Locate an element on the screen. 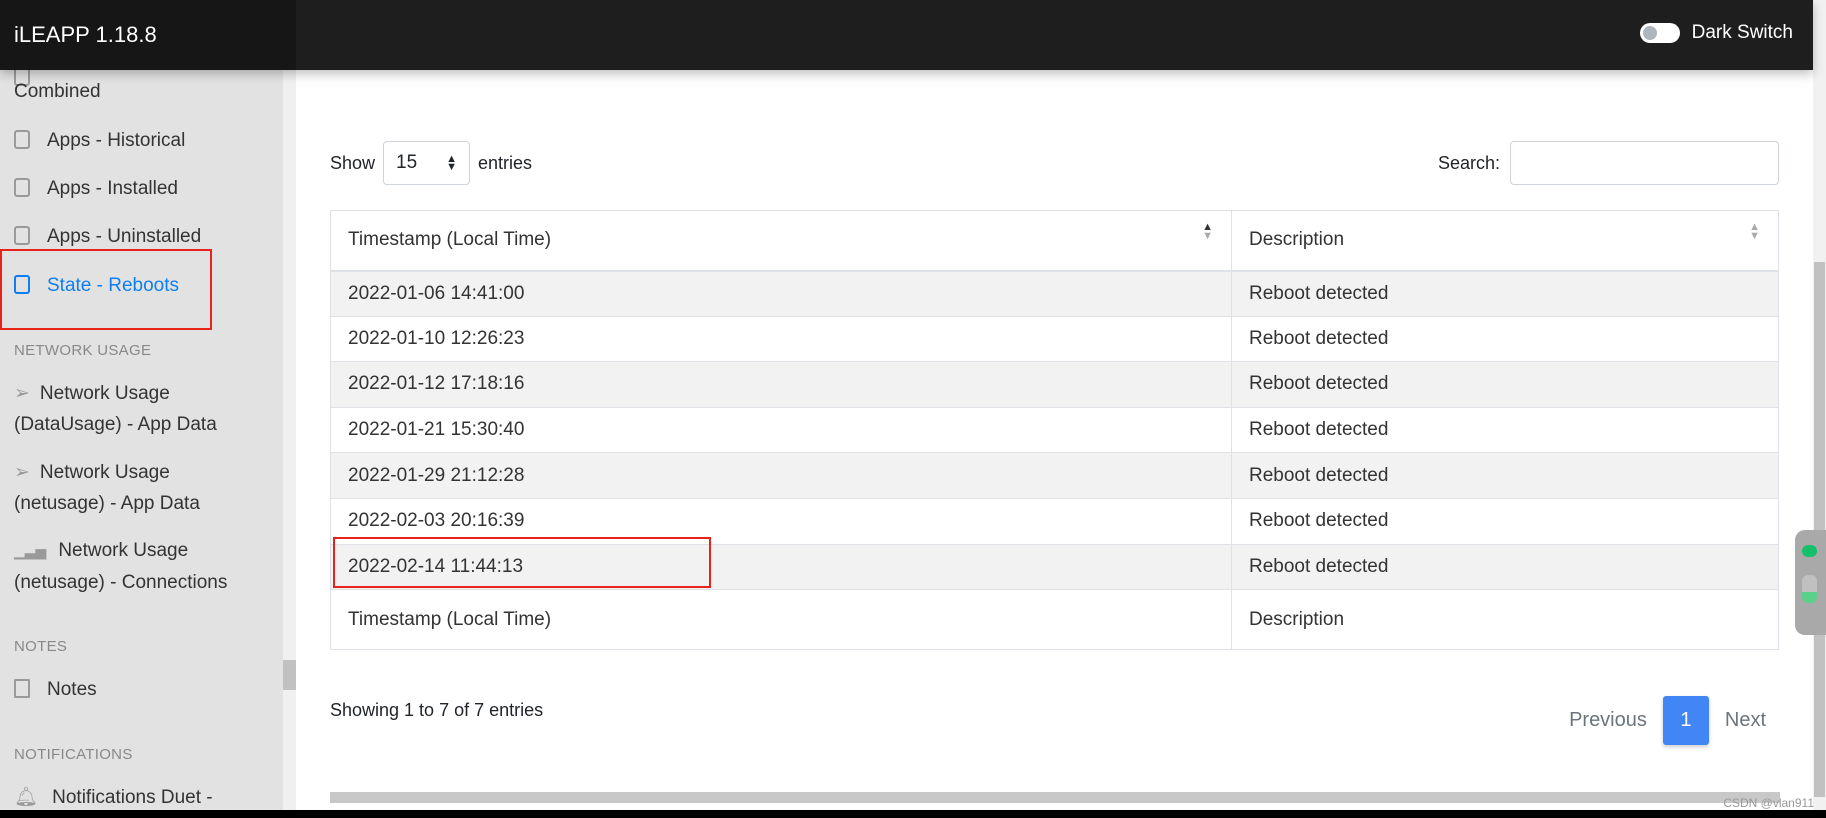  horizontal-scrollbar is located at coordinates (1055, 797).